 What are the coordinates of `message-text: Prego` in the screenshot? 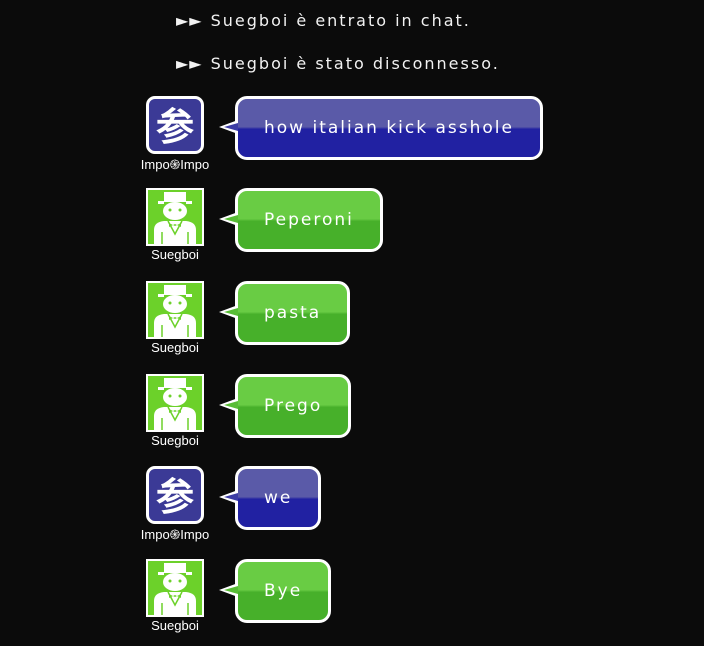 It's located at (293, 406).